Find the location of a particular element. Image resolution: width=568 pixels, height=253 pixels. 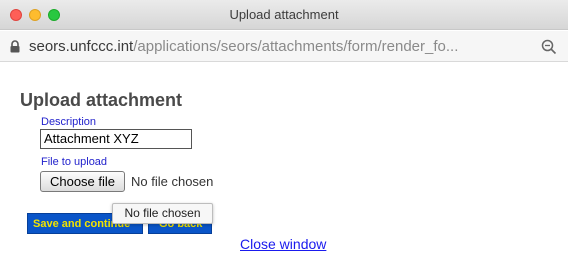

no-file-chosen-text: No file chosen is located at coordinates (172, 181).